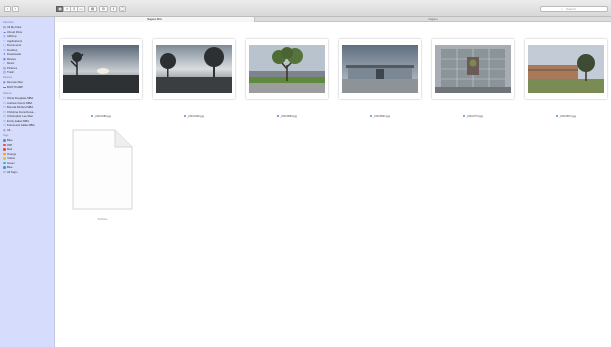  I want to click on action-button: ⚙, so click(103, 9).